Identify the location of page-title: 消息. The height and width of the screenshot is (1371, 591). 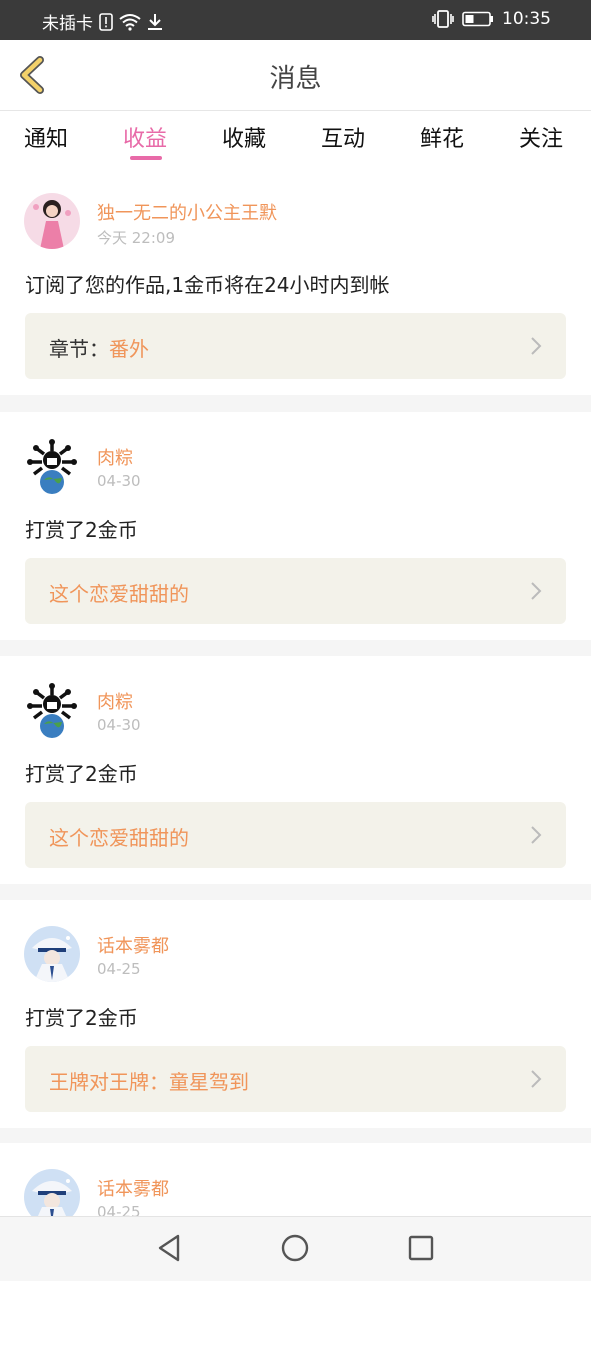
(295, 79).